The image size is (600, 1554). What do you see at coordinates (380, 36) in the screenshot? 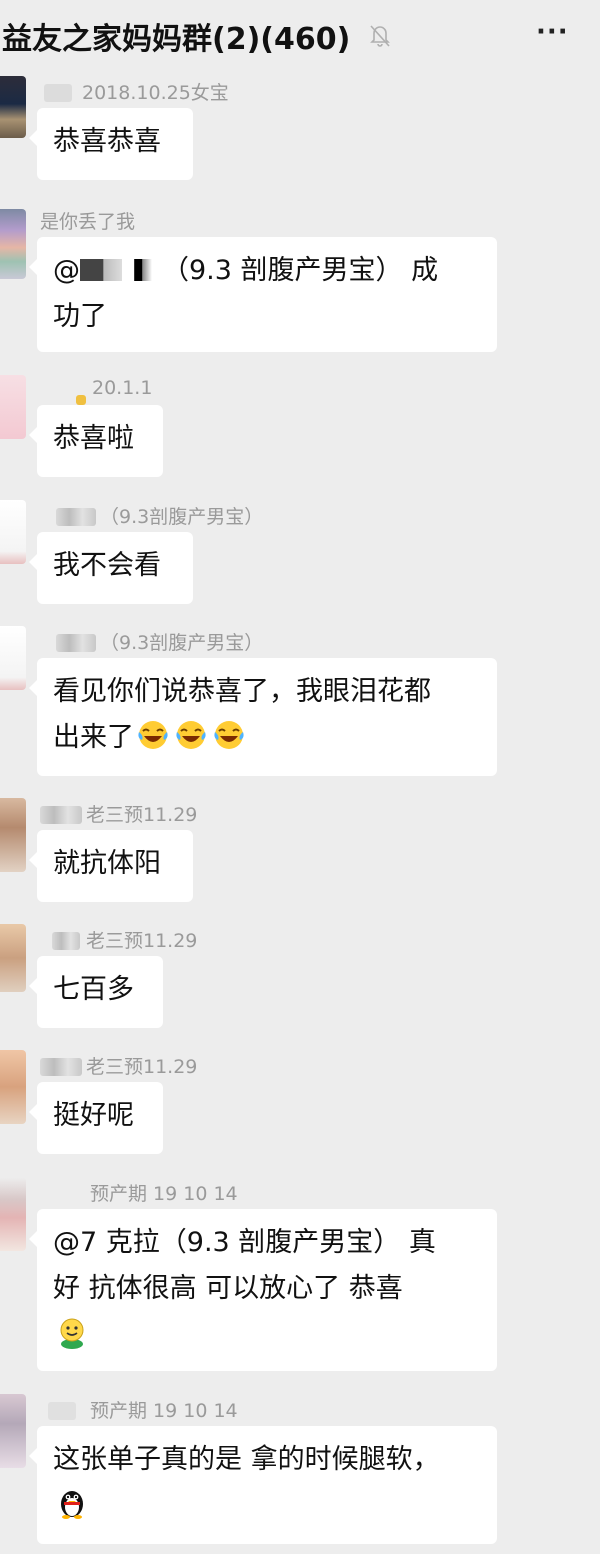
I see `bell-off-icon` at bounding box center [380, 36].